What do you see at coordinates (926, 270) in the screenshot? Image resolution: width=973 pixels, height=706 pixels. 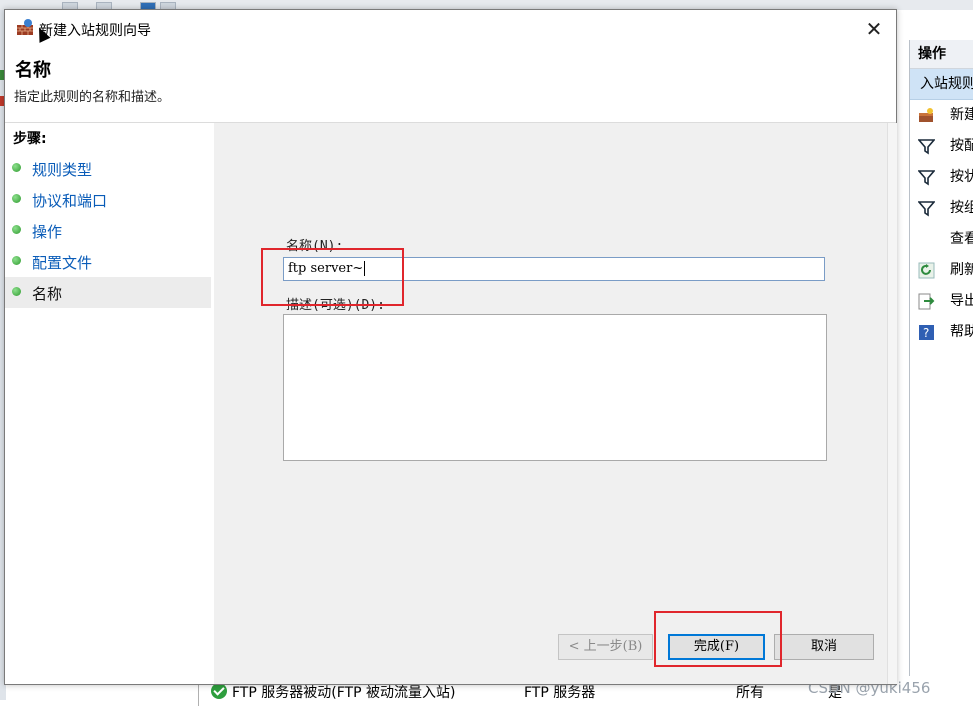 I see `refresh-icon` at bounding box center [926, 270].